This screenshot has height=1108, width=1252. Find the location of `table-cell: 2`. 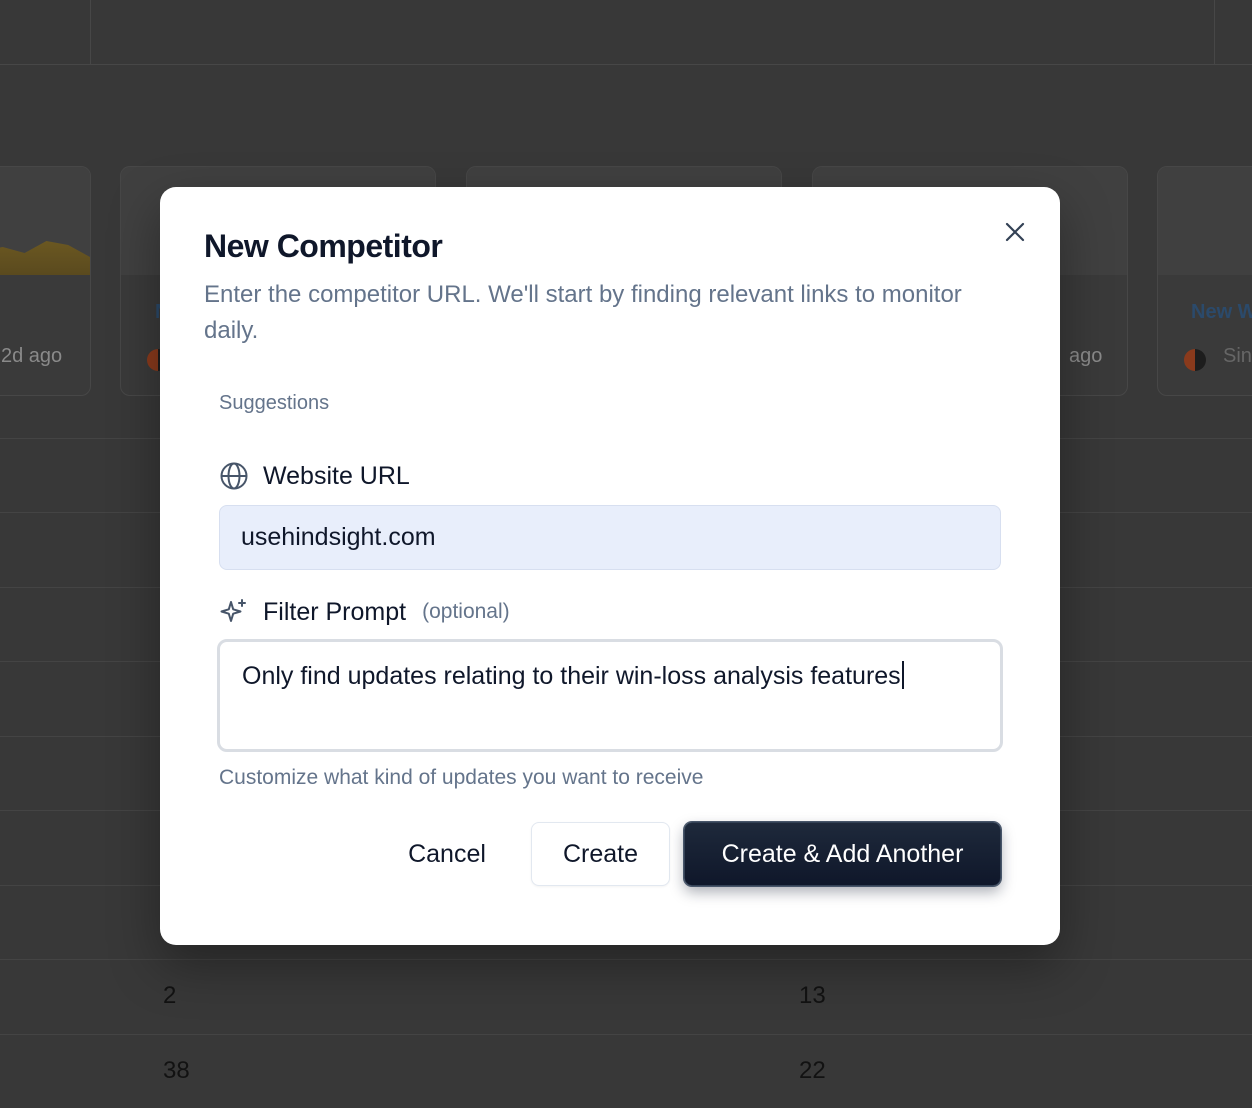

table-cell: 2 is located at coordinates (170, 995).